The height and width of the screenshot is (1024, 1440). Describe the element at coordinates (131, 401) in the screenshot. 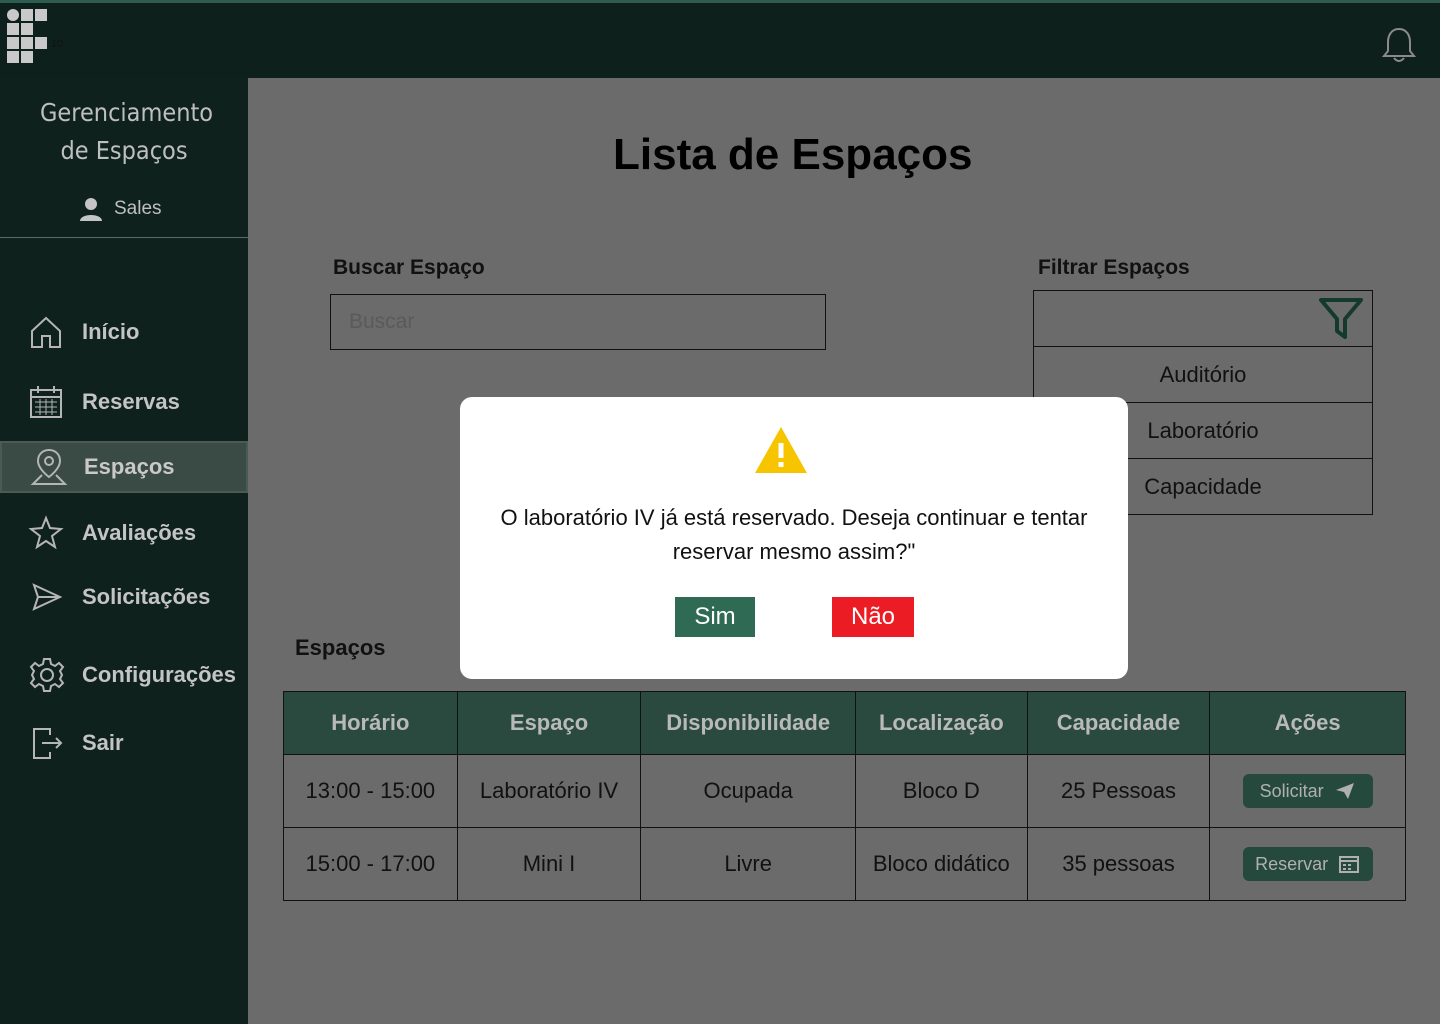

I see `sidebar-item-label: Reservas` at that location.